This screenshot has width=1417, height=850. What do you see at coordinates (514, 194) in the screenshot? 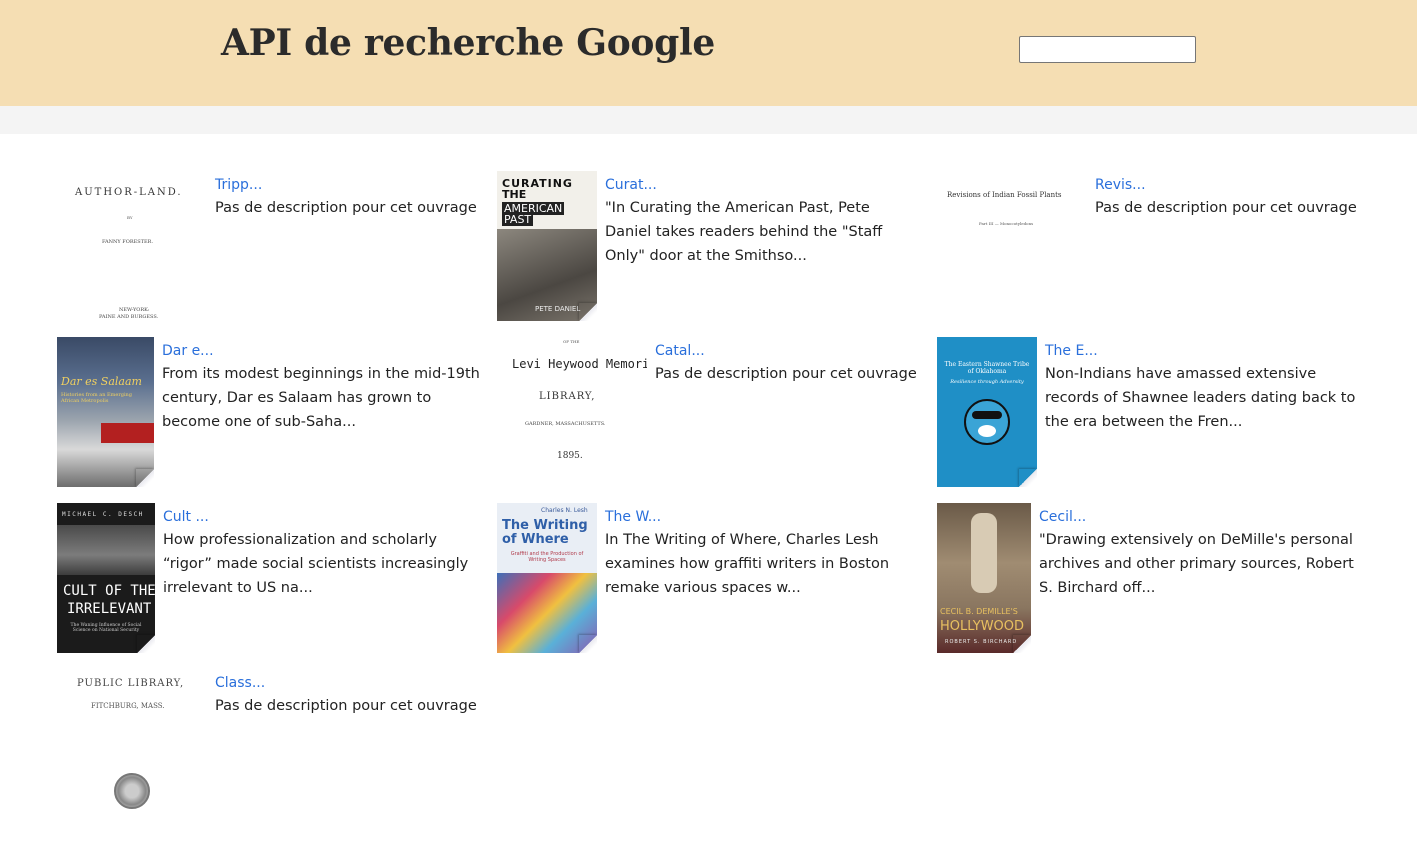
I see `cover-text: THE` at bounding box center [514, 194].